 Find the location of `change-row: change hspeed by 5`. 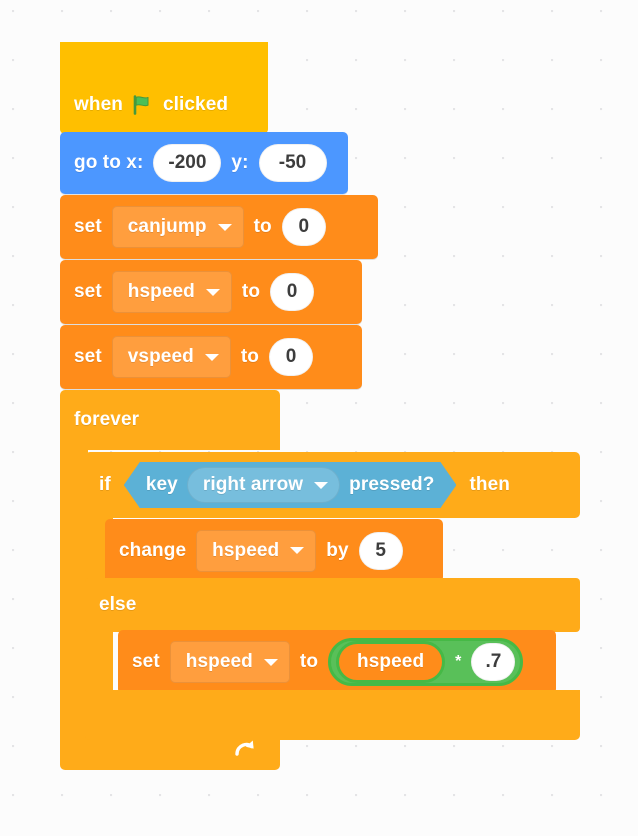

change-row: change hspeed by 5 is located at coordinates (261, 550).